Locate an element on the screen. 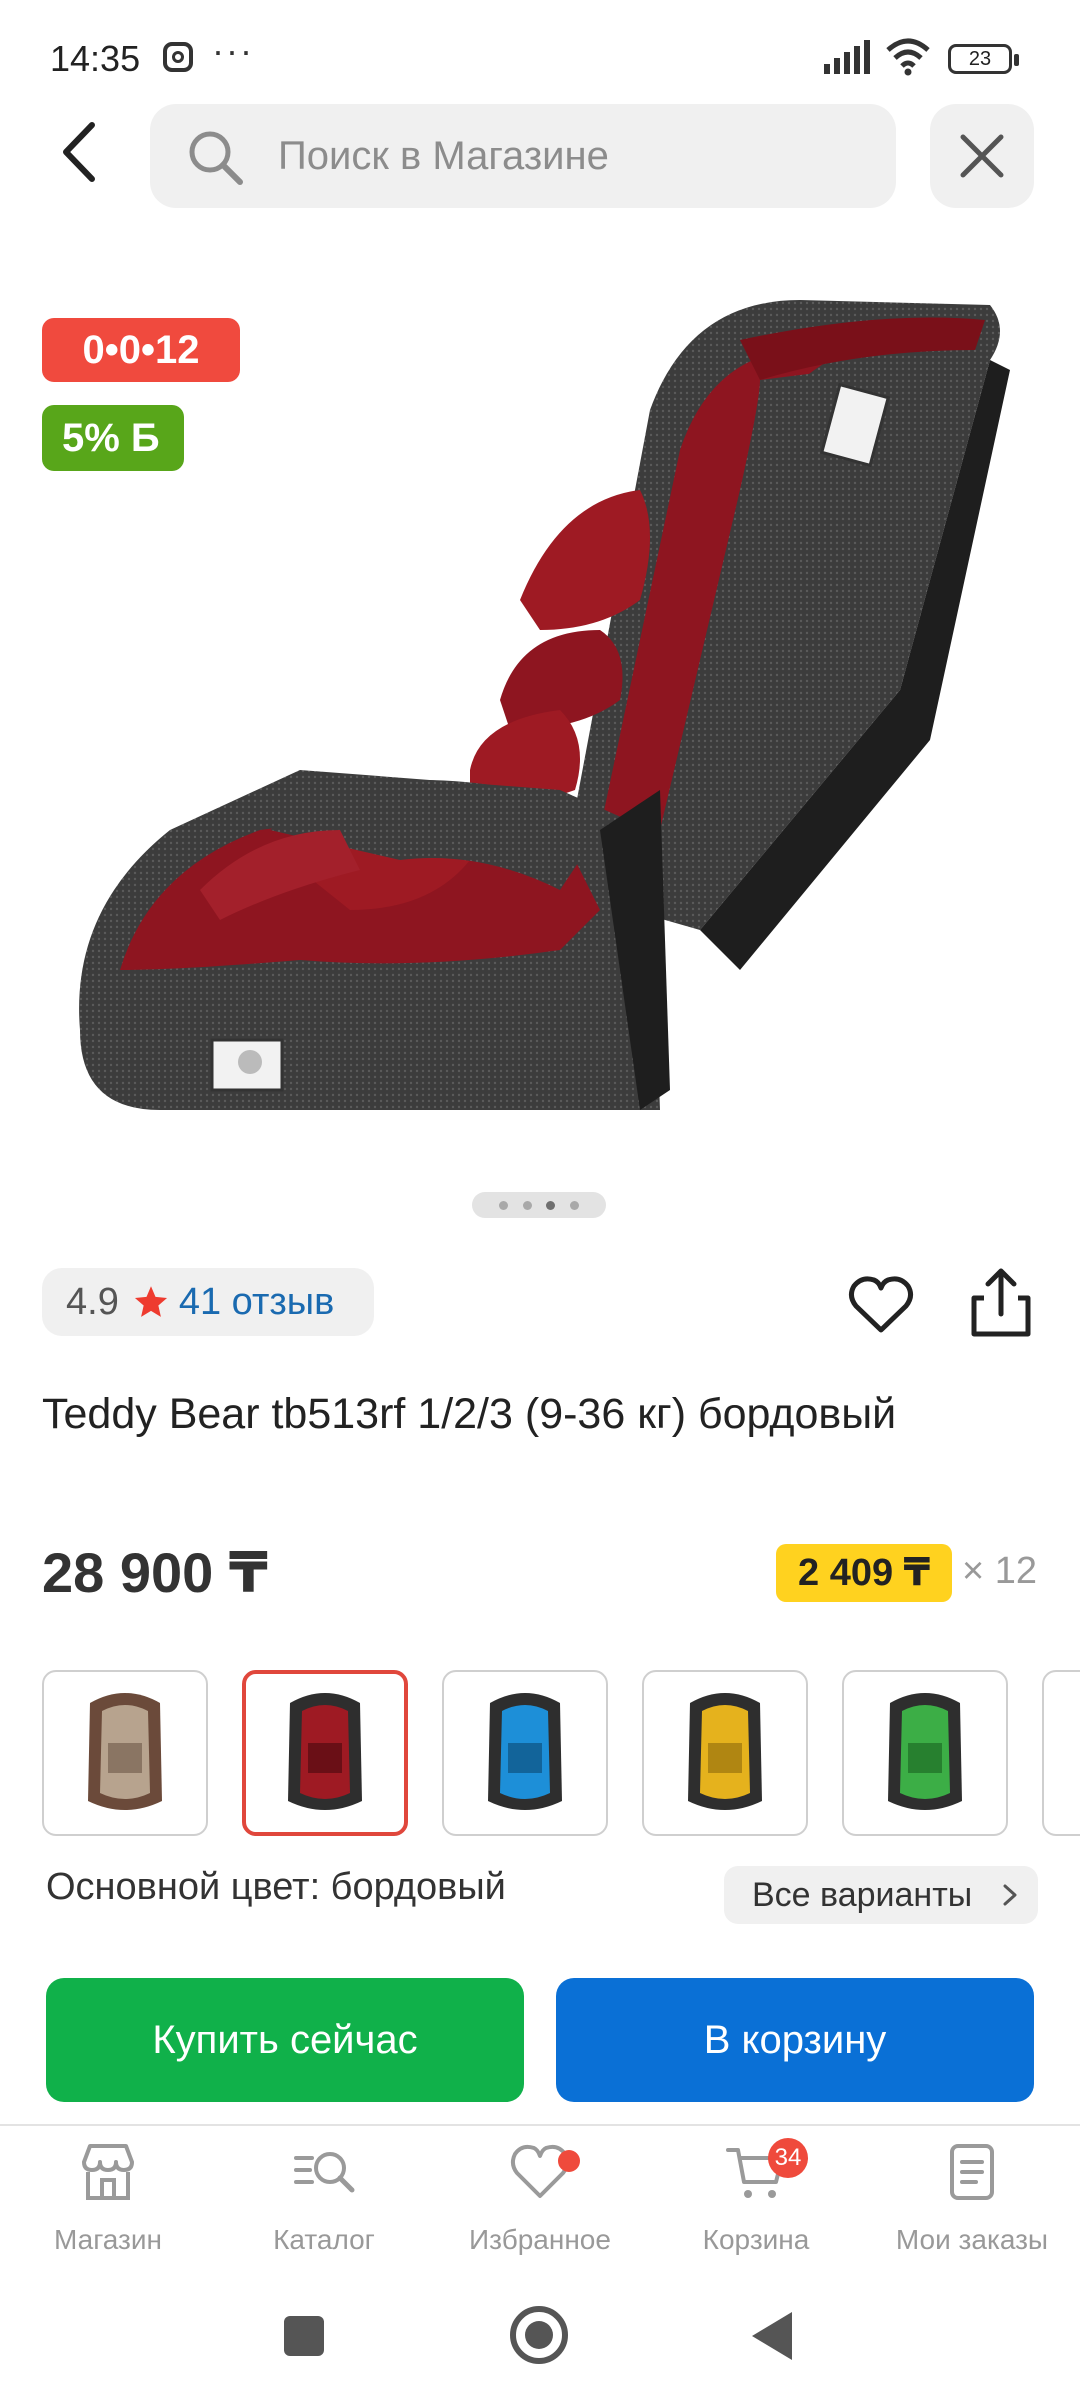  nav-item-store: Магазин is located at coordinates (108, 2205).